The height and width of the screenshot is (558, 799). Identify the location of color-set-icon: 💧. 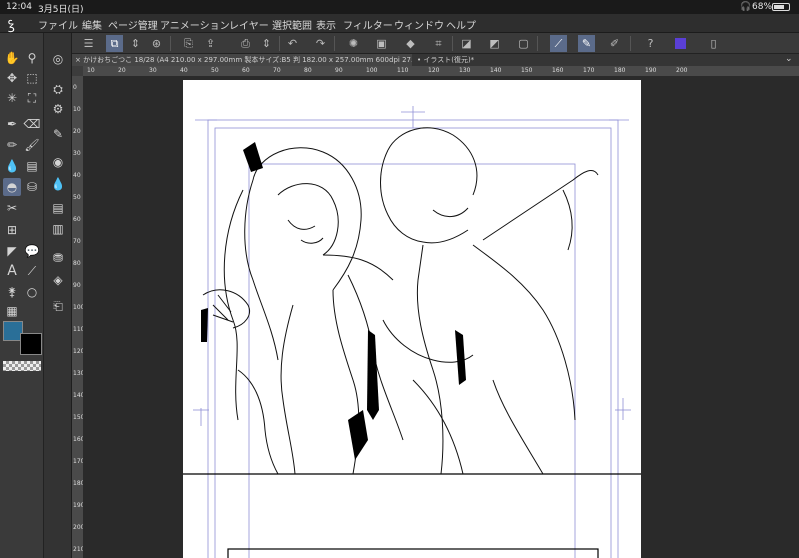
(58, 184).